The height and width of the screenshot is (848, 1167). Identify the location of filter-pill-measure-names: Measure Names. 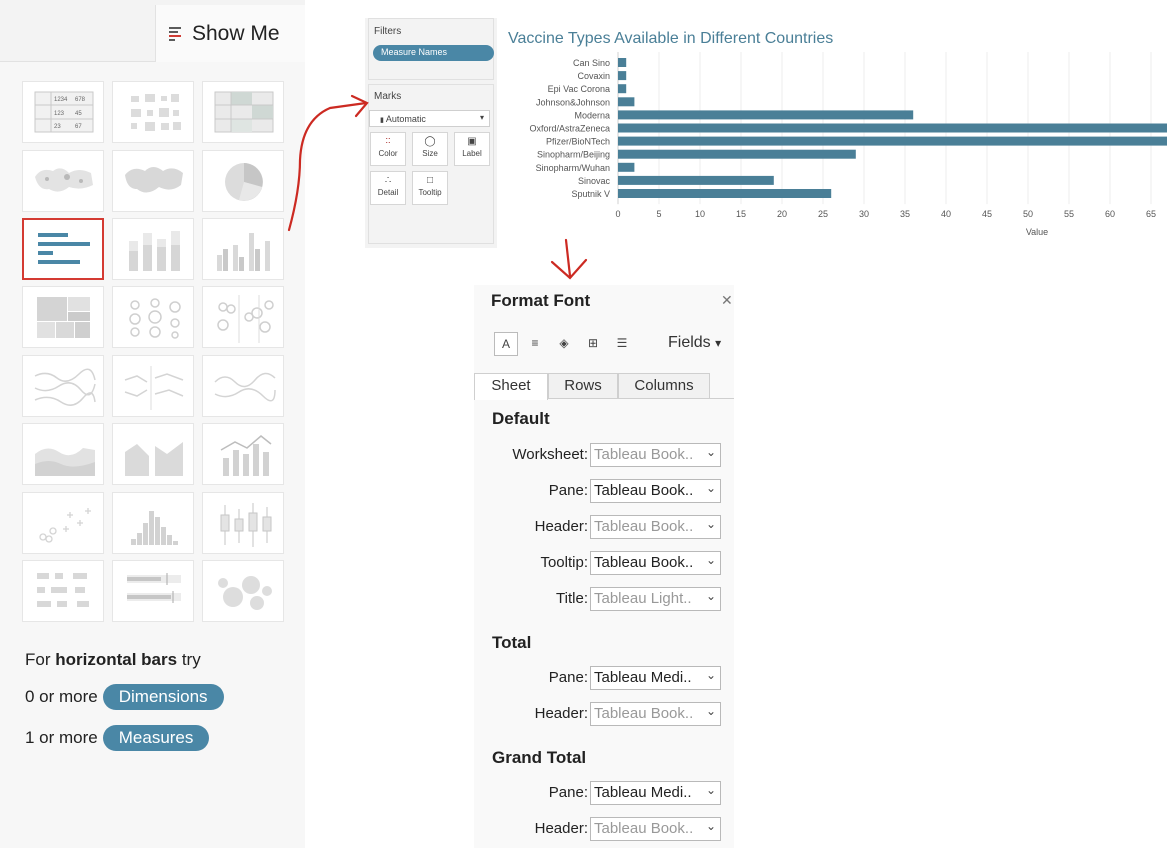
(433, 53).